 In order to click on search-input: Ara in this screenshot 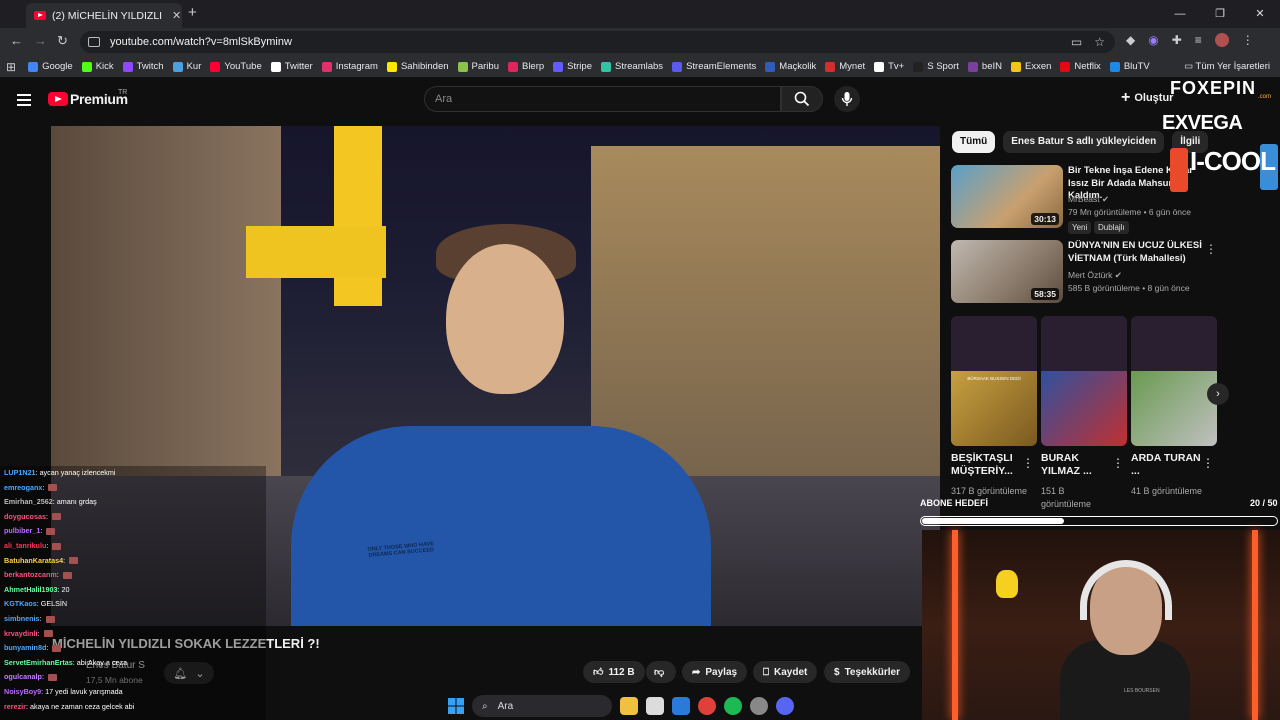, I will do `click(602, 99)`.